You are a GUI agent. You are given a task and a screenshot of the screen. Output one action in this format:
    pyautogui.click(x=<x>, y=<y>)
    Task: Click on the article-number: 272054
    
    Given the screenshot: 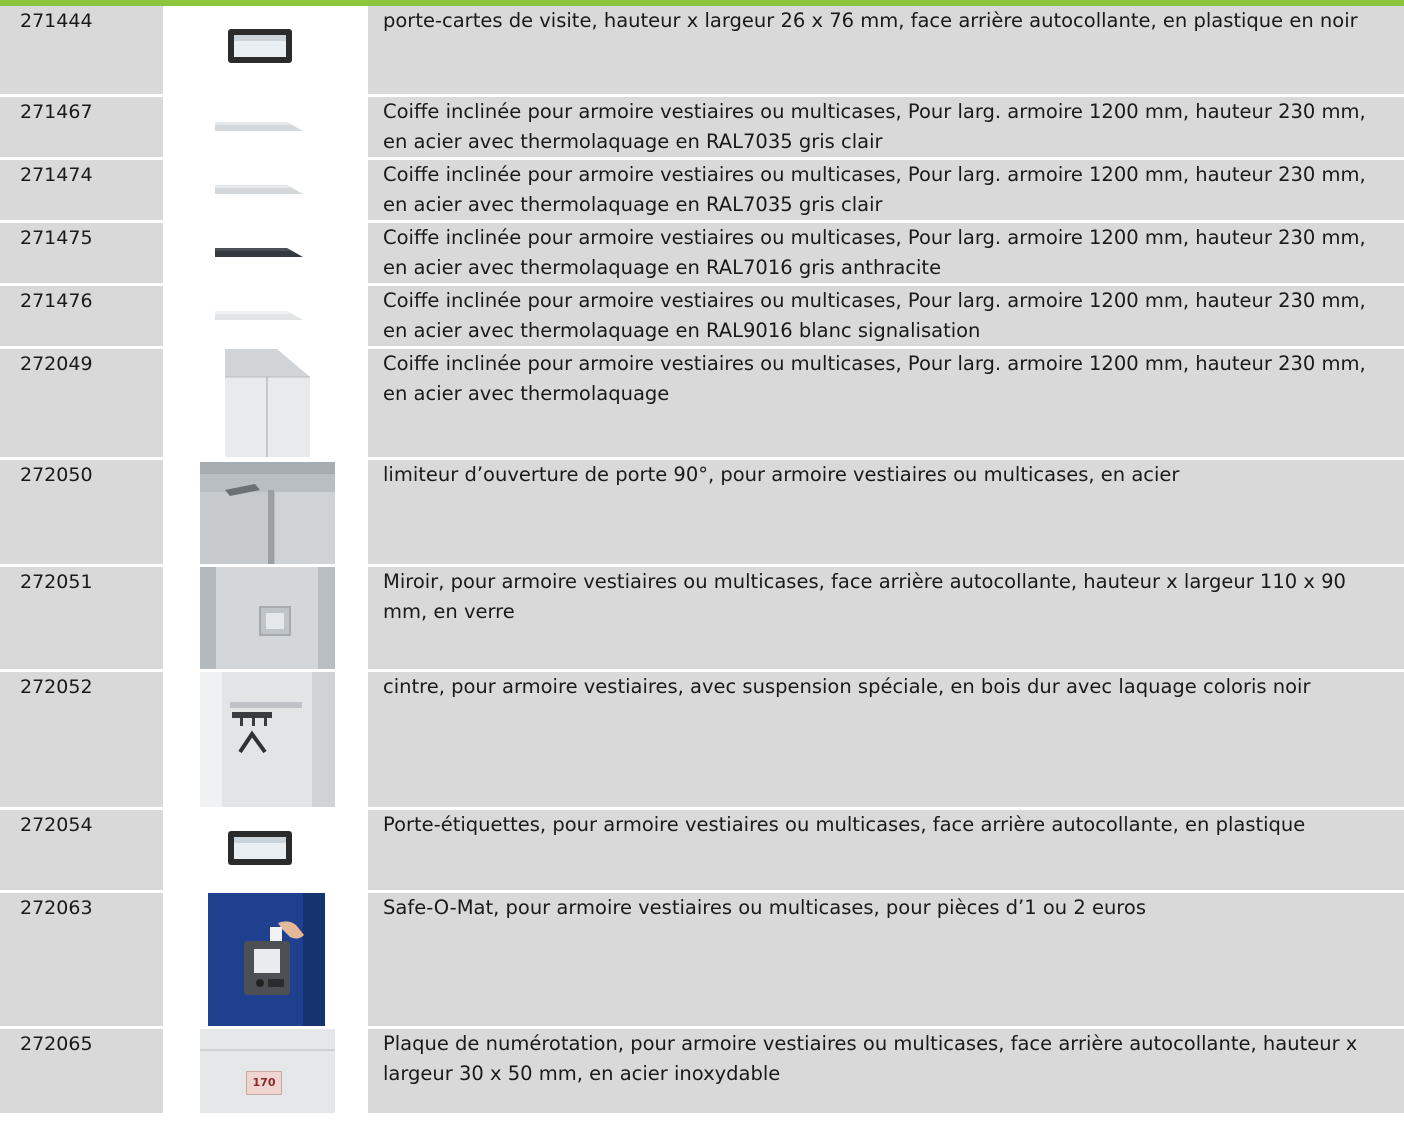 What is the action you would take?
    pyautogui.click(x=81, y=850)
    